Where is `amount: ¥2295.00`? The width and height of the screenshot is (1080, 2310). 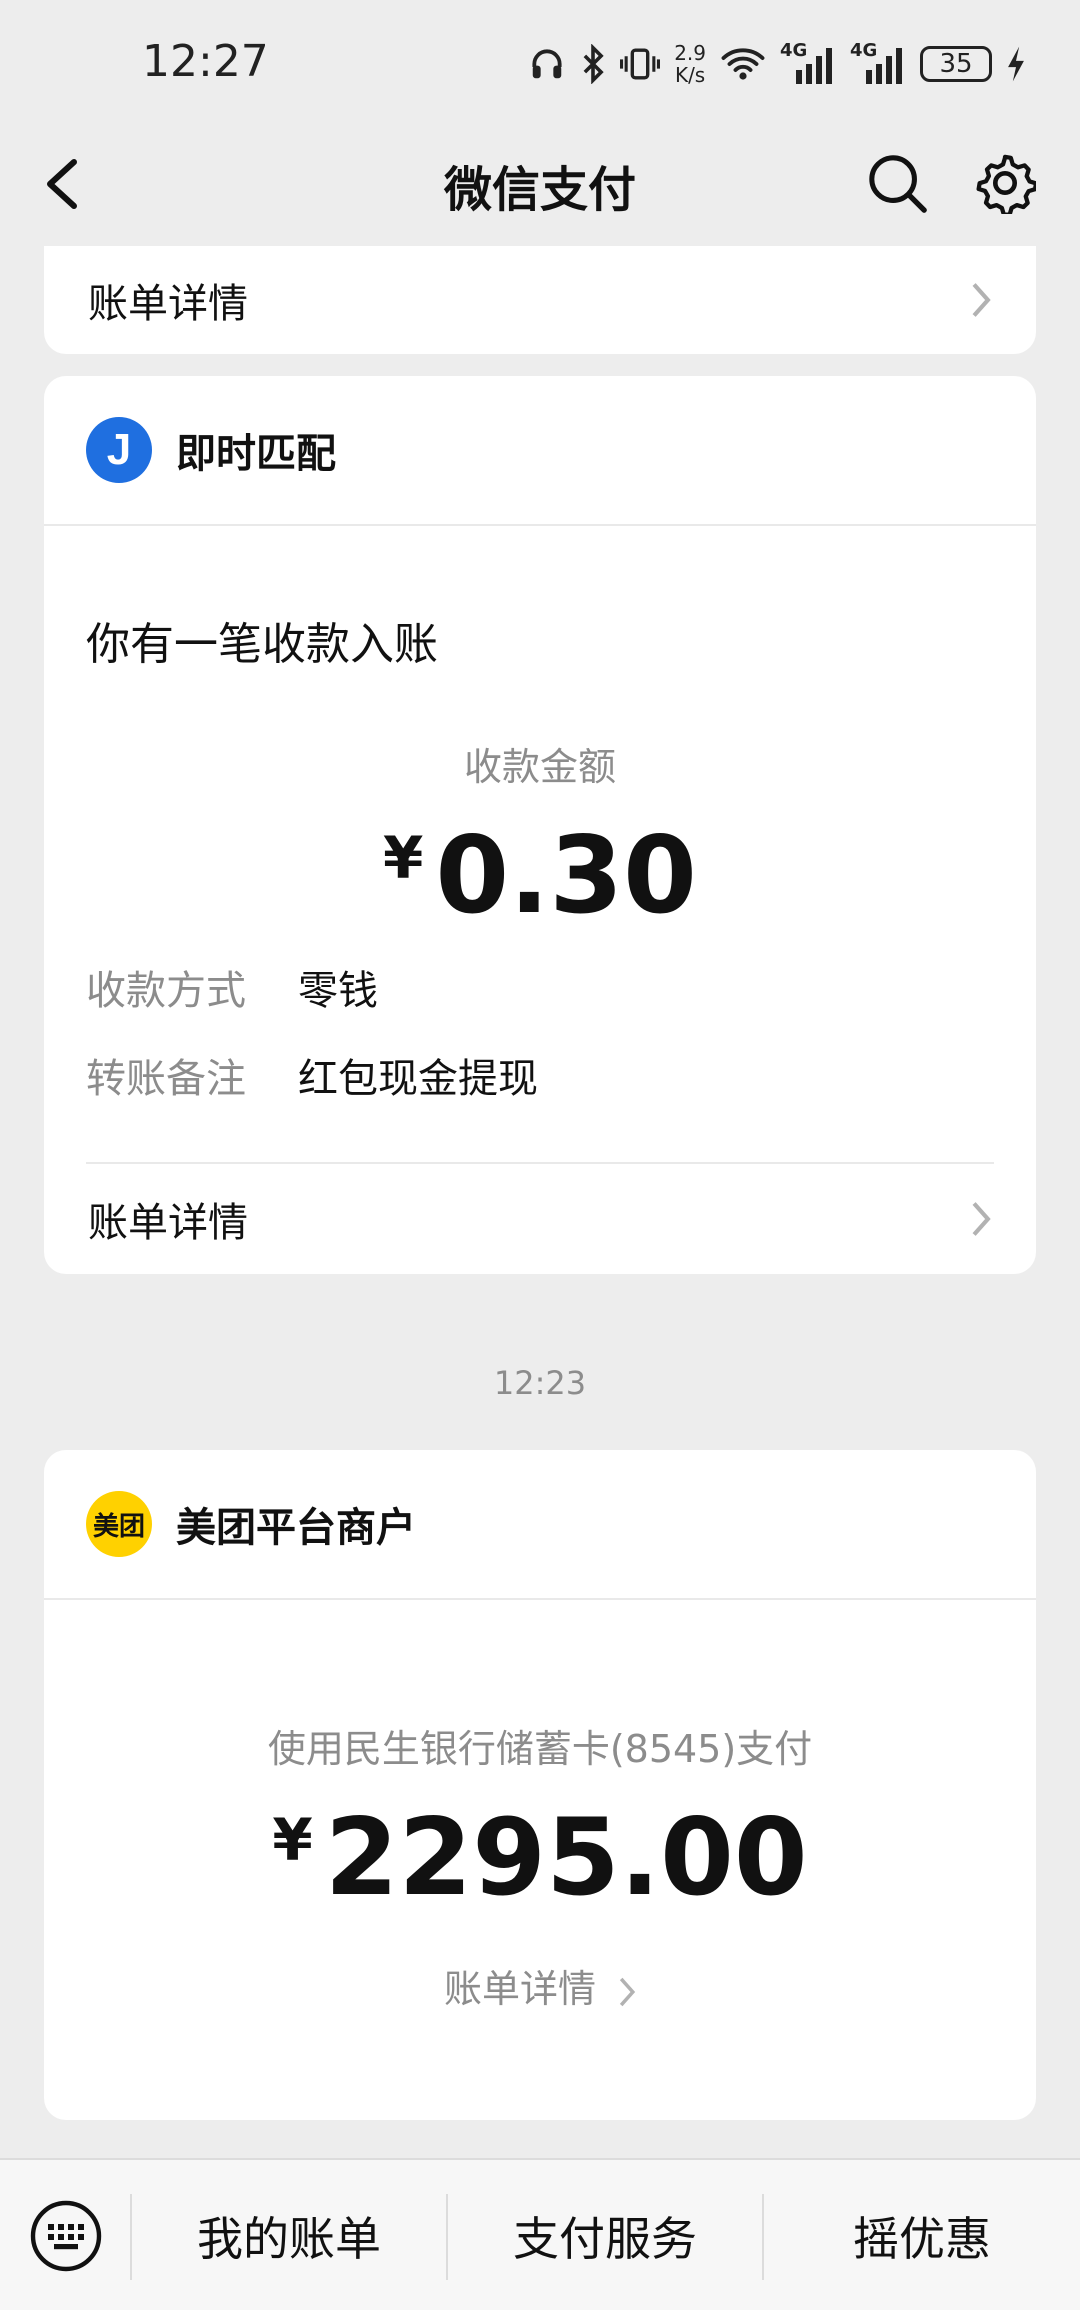 amount: ¥2295.00 is located at coordinates (540, 1857).